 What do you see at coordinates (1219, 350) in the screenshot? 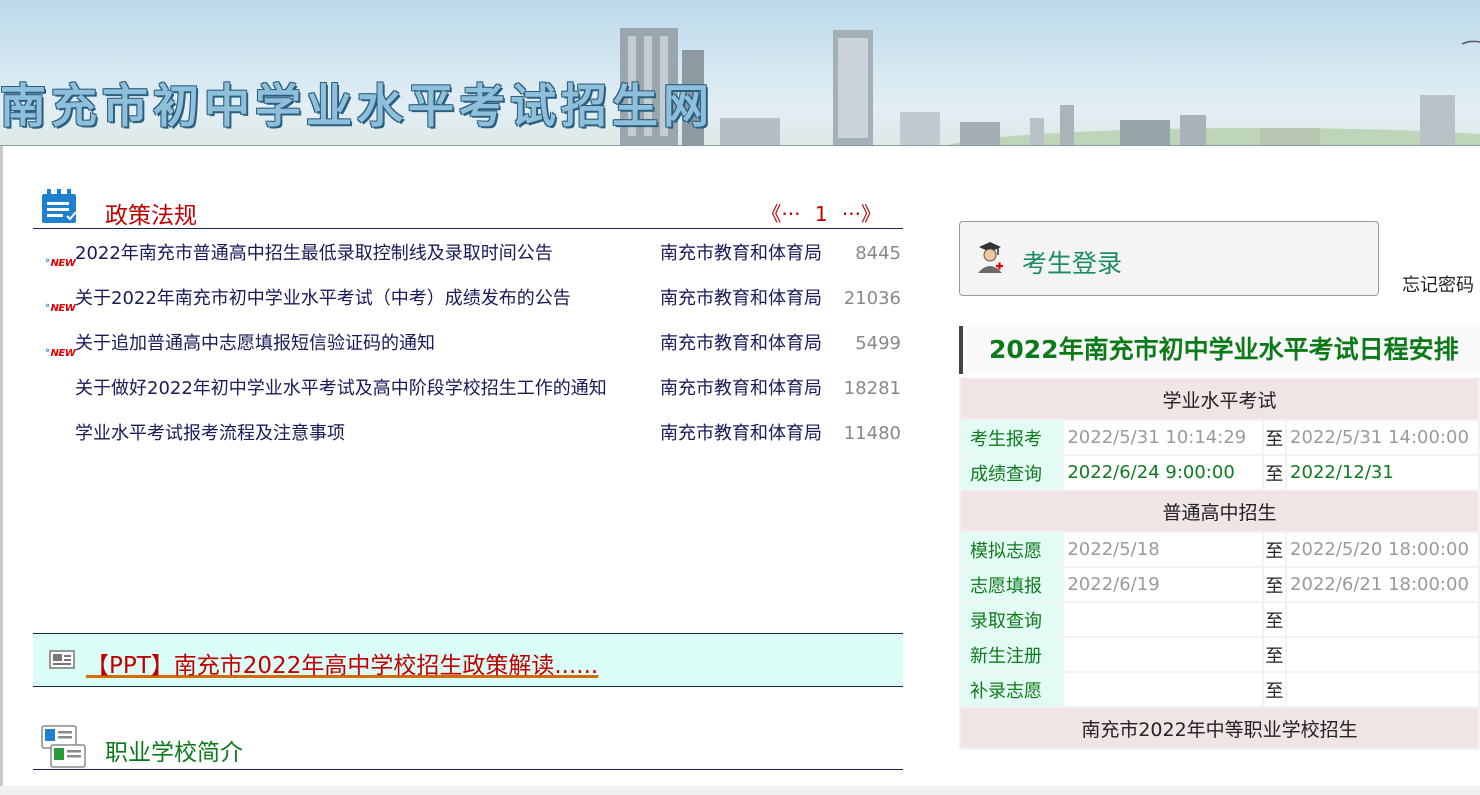
I see `schedule-title: 2022年南充市初中学业水平考试日程安排` at bounding box center [1219, 350].